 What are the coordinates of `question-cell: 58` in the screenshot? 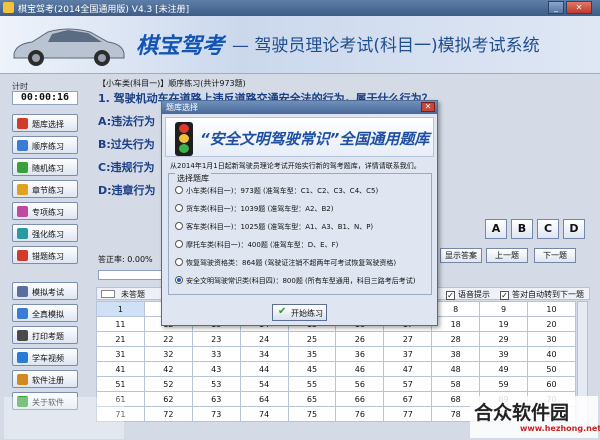 It's located at (456, 384).